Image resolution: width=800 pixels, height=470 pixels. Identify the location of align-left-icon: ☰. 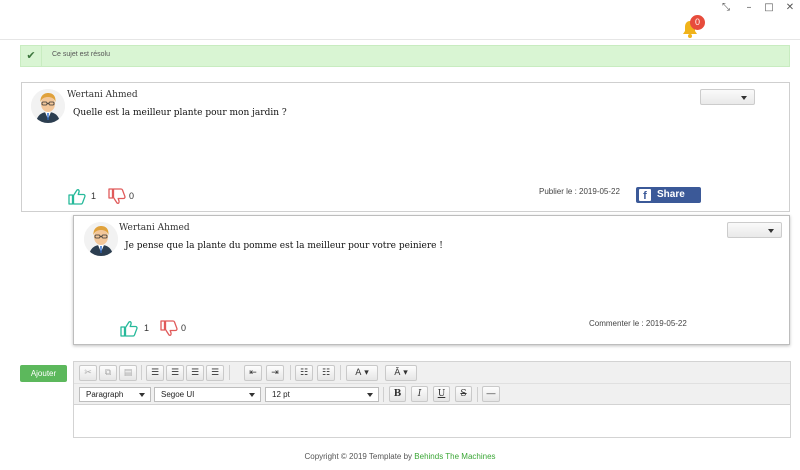
(155, 373).